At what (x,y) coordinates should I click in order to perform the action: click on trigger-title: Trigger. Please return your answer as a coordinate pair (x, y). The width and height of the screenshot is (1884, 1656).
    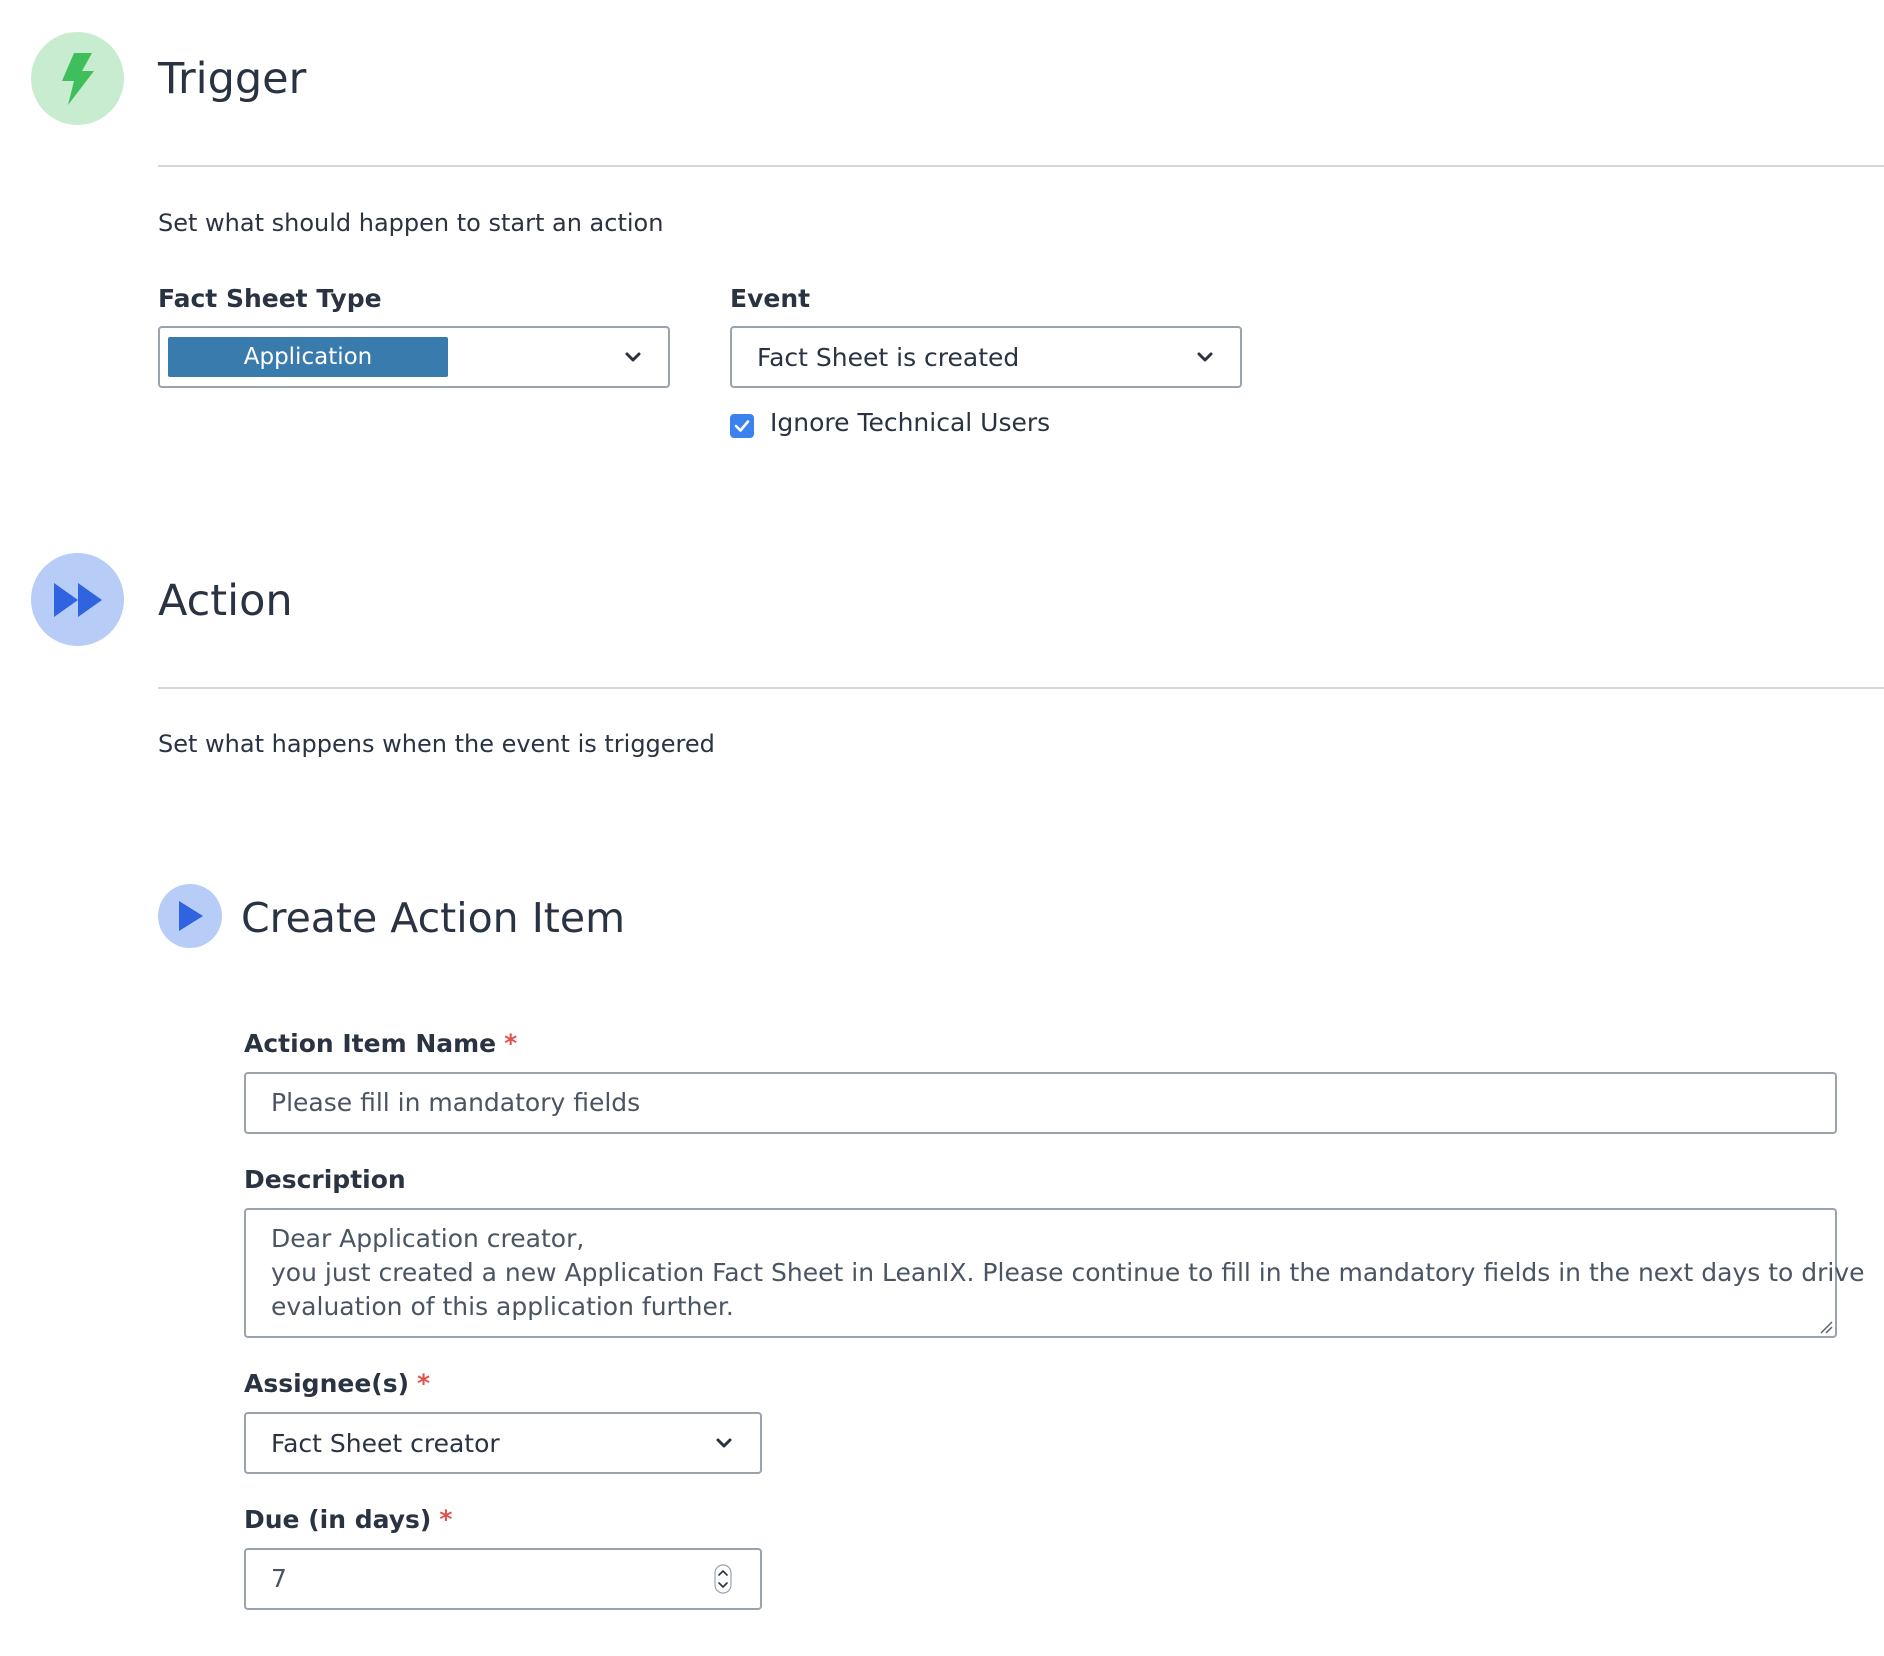
    Looking at the image, I should click on (232, 79).